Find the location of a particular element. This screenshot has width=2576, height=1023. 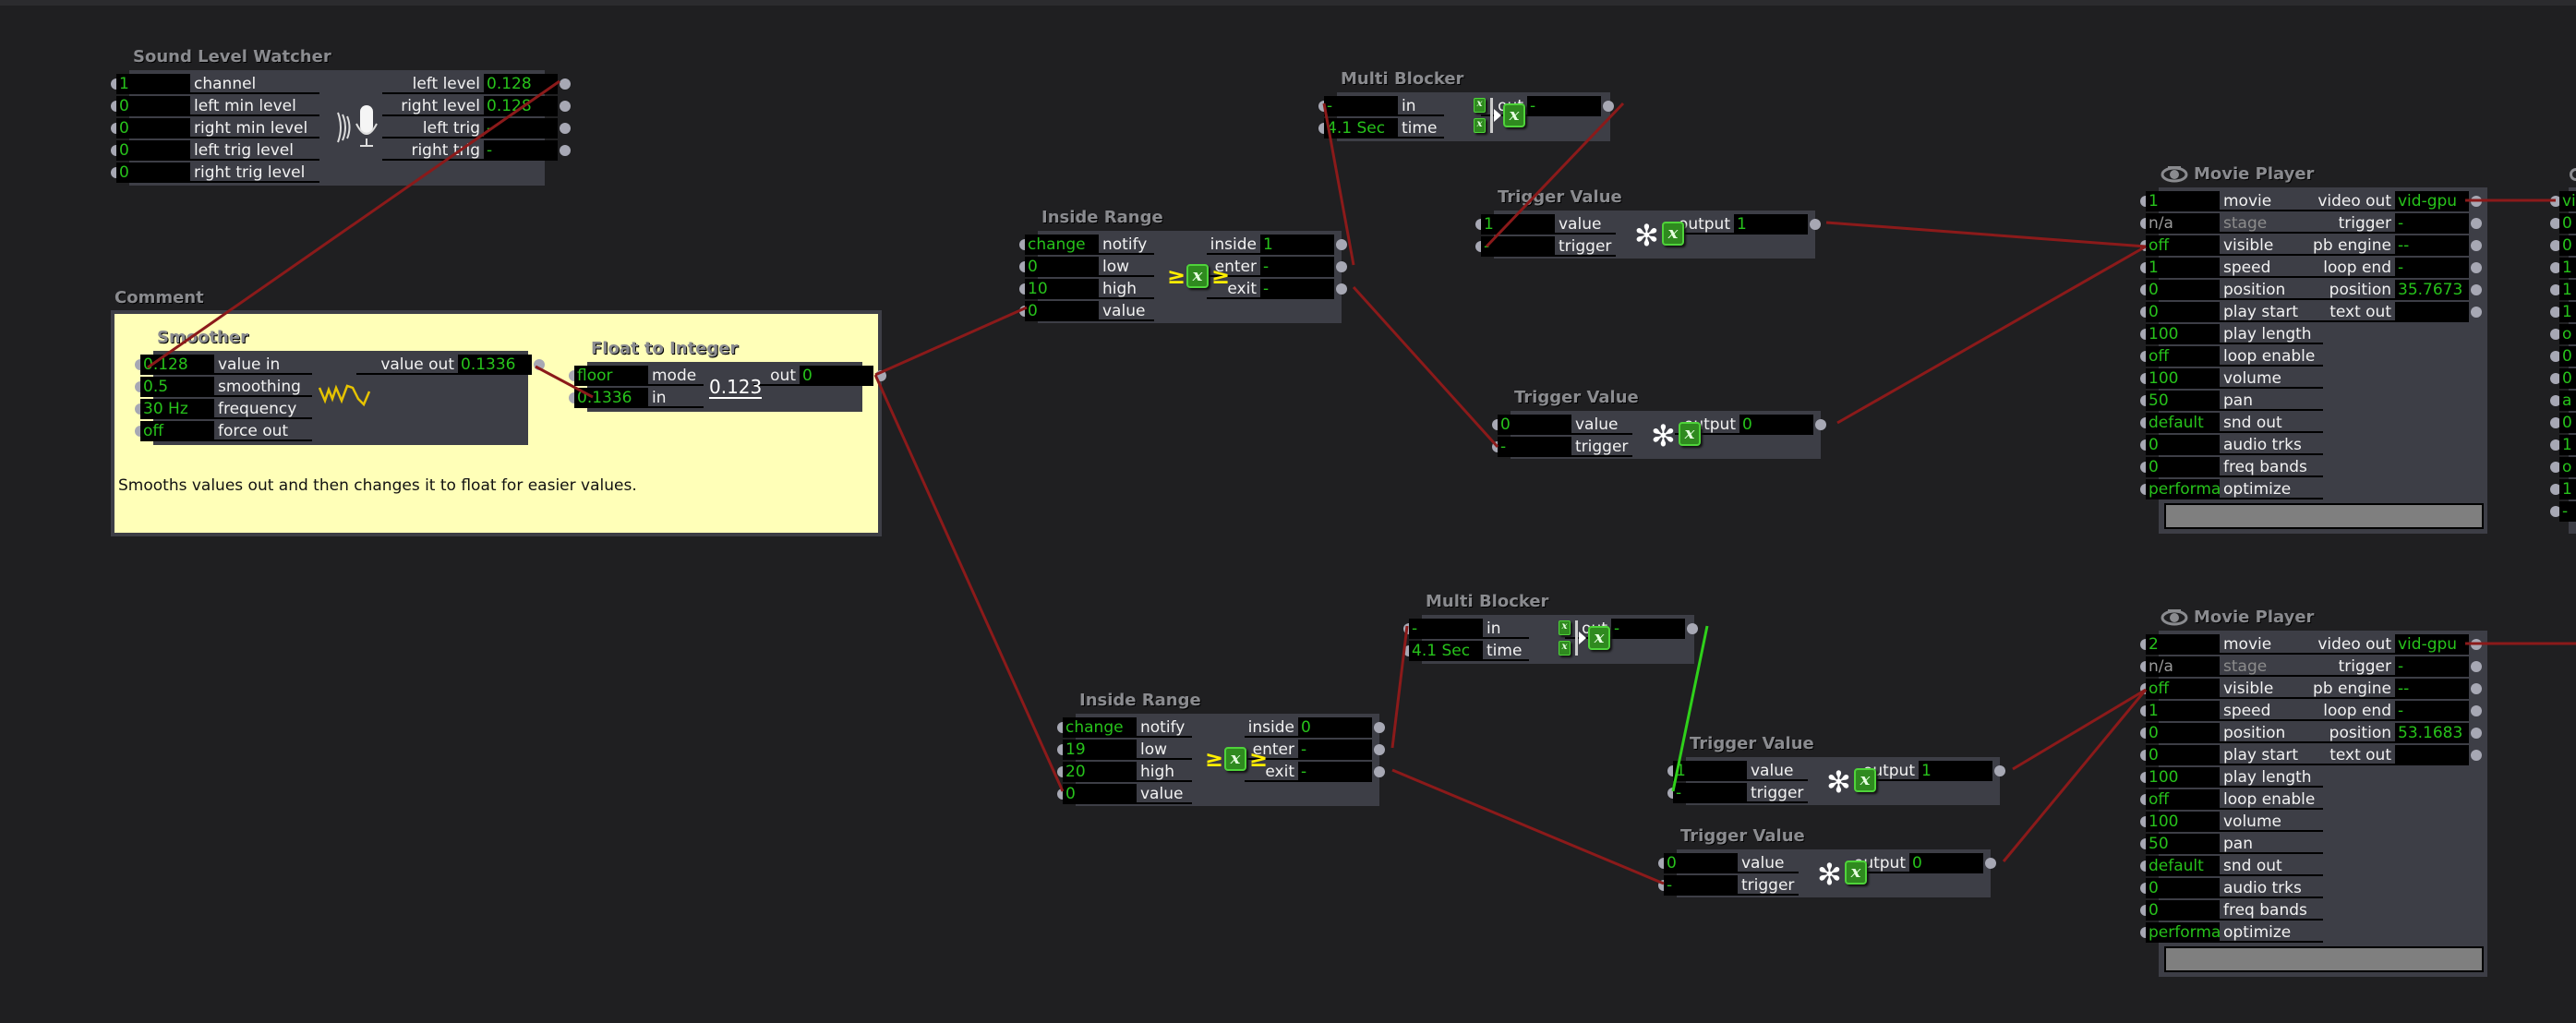

input-value-field: 10 is located at coordinates (1062, 289).